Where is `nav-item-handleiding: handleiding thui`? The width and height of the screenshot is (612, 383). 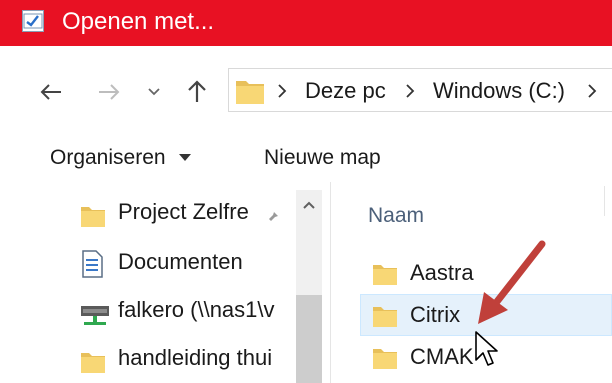
nav-item-handleiding: handleiding thui is located at coordinates (148, 358).